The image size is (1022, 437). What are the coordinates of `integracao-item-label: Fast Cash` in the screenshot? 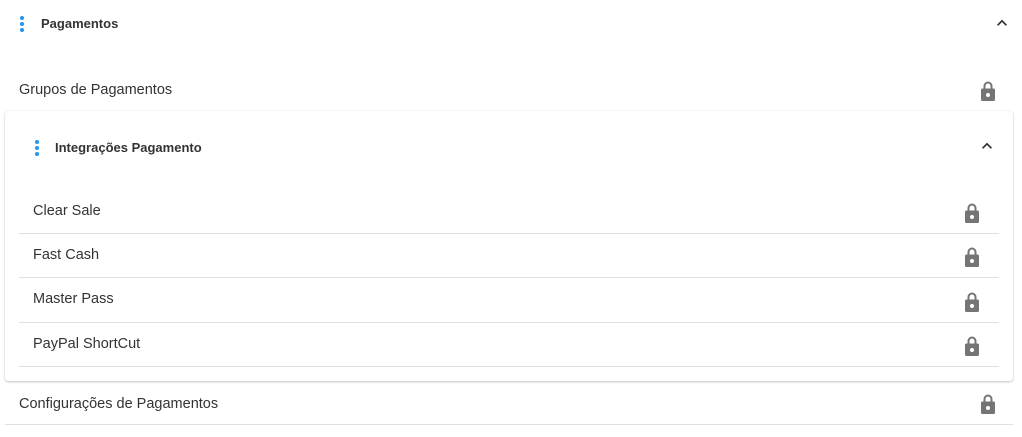 It's located at (66, 255).